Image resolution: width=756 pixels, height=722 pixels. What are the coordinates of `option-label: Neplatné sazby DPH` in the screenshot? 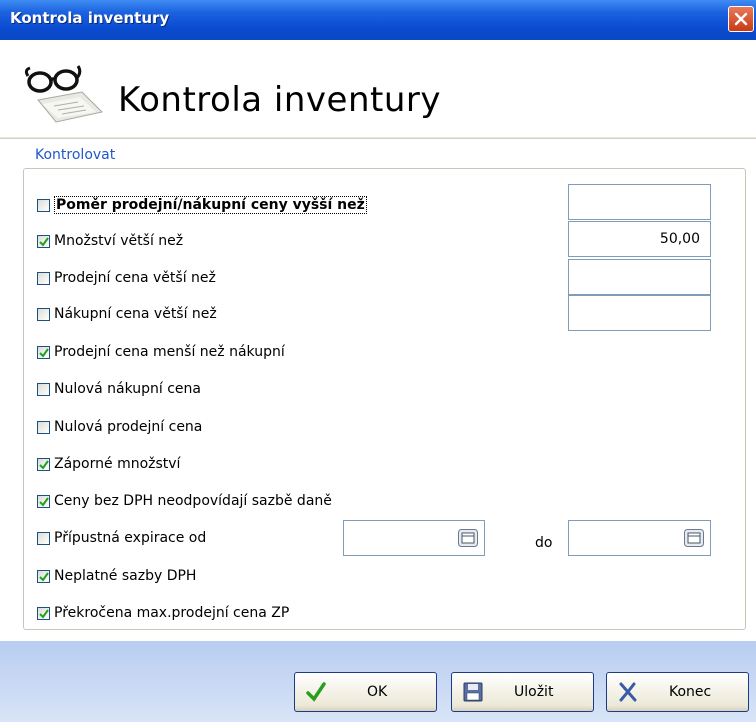 It's located at (125, 576).